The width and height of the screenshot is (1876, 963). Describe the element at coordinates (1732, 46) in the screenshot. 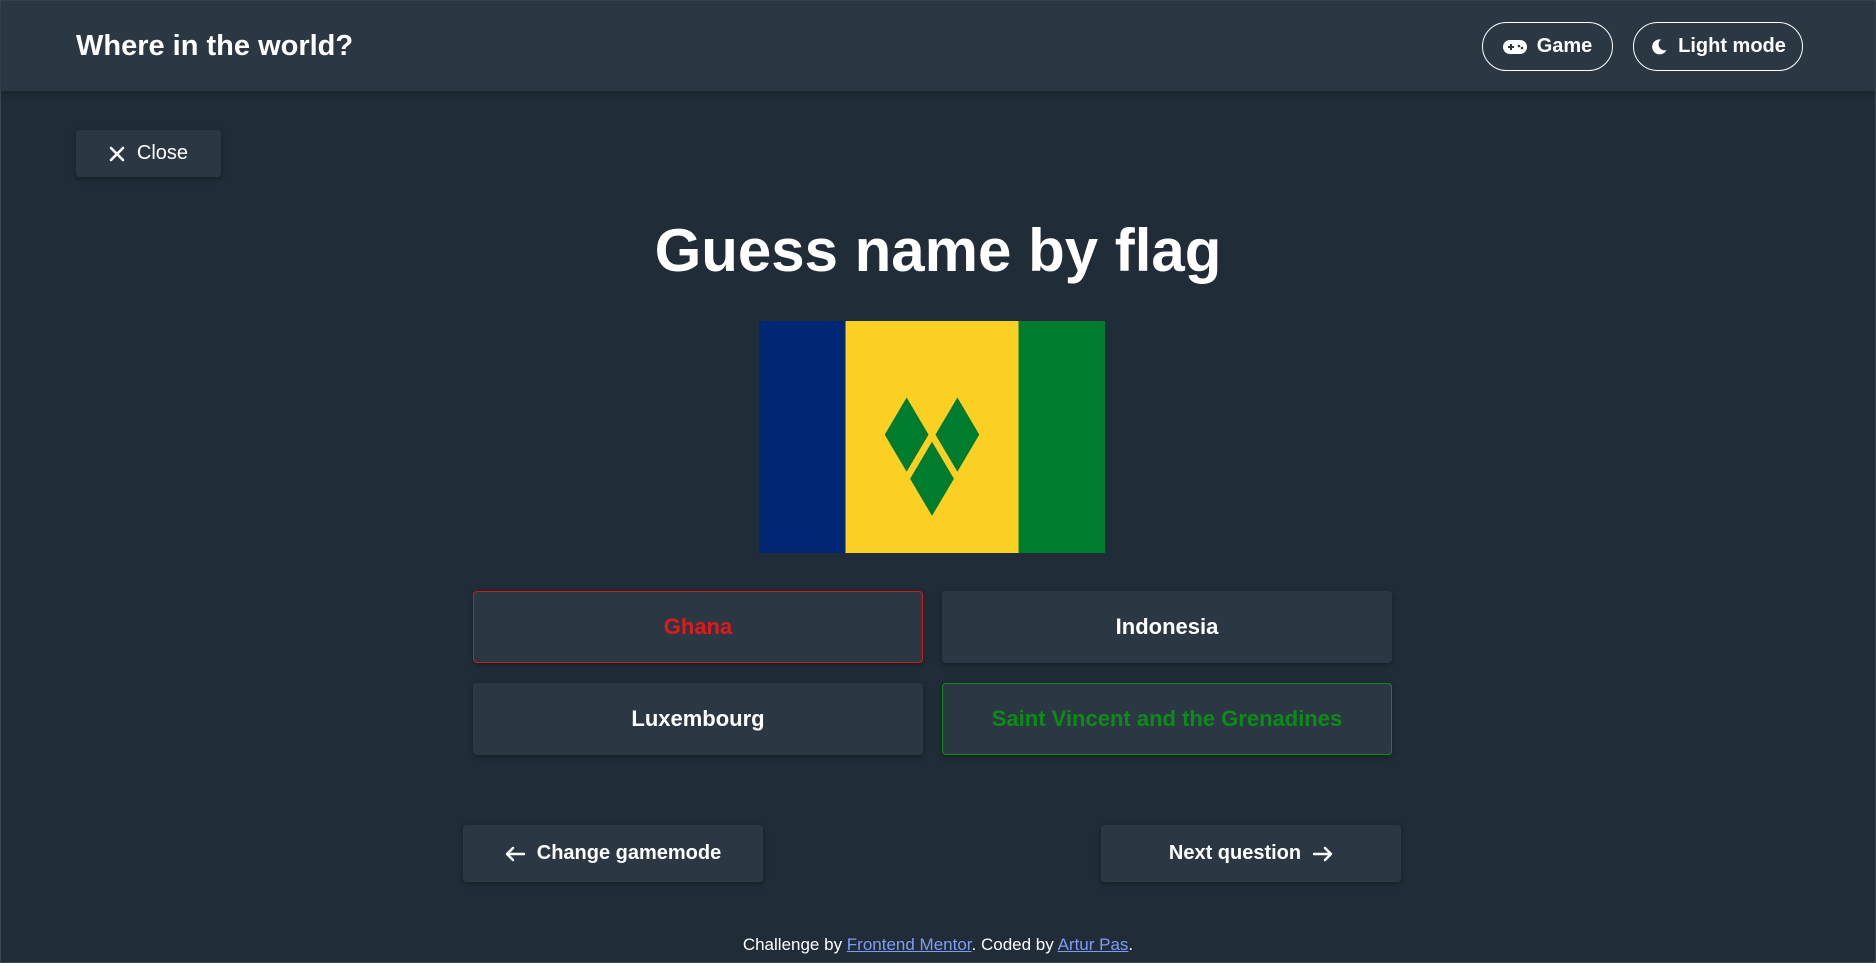

I see `theme-toggle-label: Light mode` at that location.